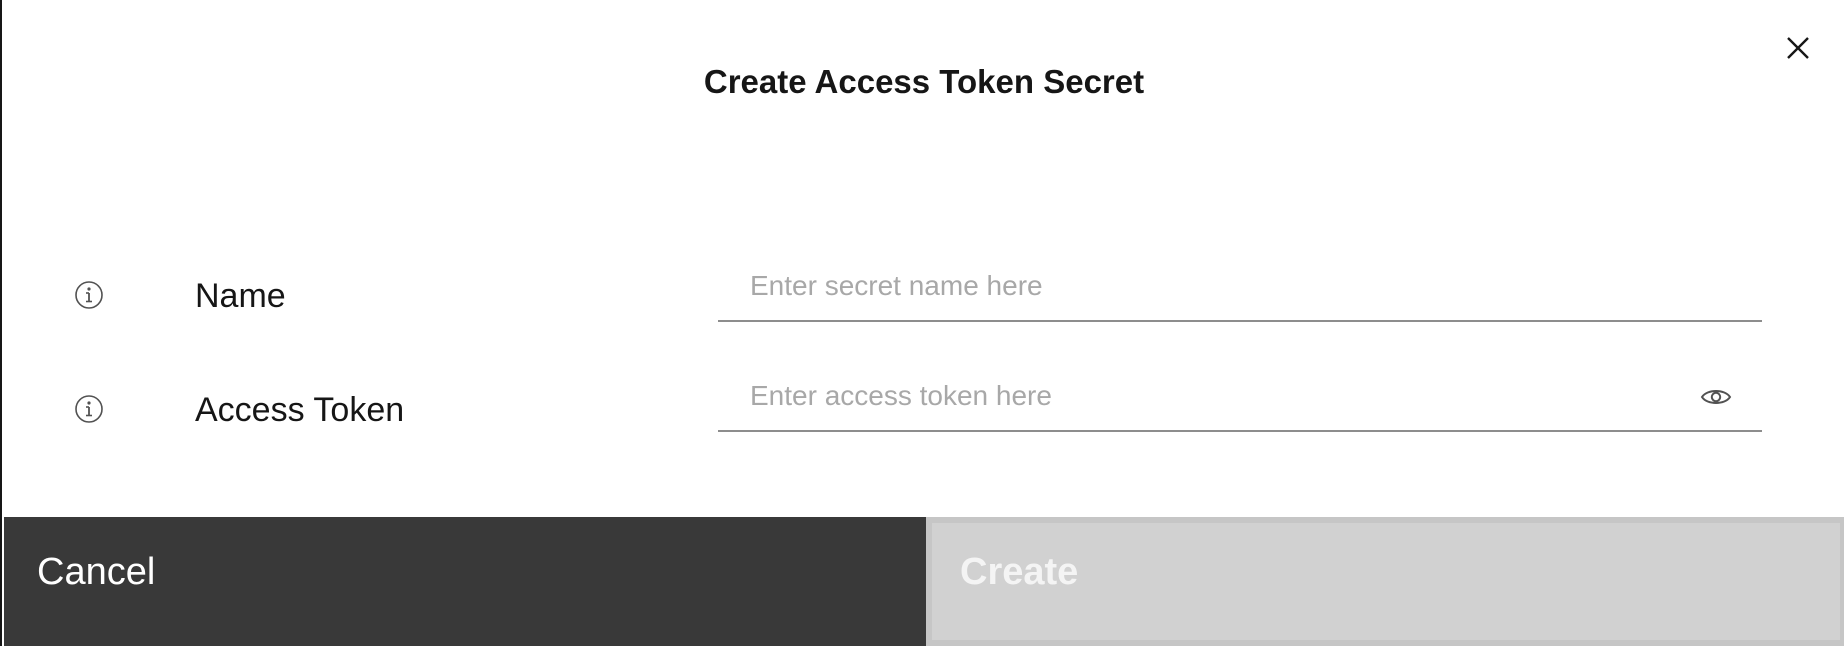  I want to click on close-icon, so click(1798, 48).